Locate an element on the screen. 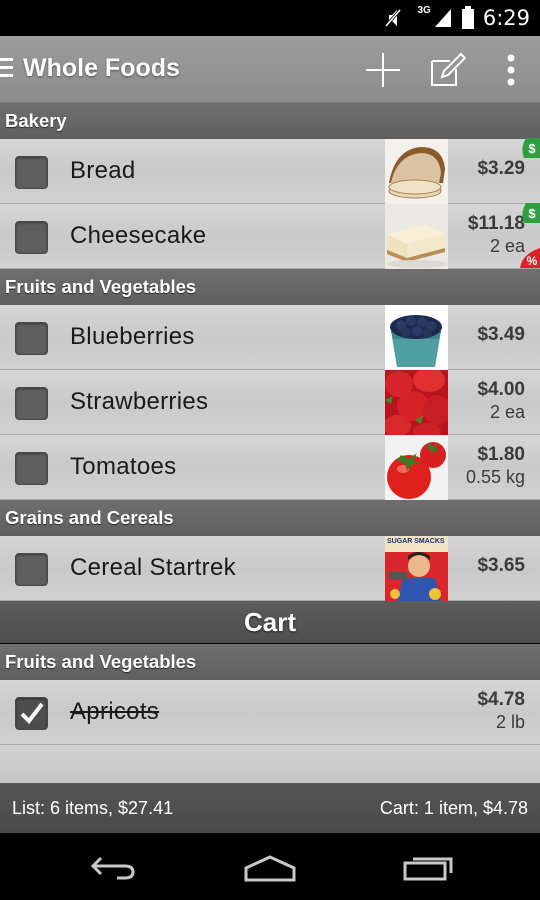 This screenshot has height=900, width=540. recent-apps-icon is located at coordinates (428, 869).